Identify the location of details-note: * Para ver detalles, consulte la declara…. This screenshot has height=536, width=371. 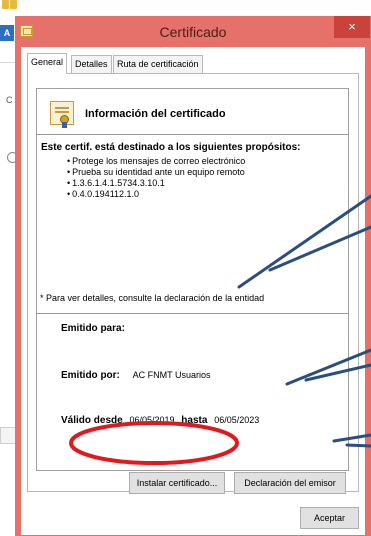
(152, 298).